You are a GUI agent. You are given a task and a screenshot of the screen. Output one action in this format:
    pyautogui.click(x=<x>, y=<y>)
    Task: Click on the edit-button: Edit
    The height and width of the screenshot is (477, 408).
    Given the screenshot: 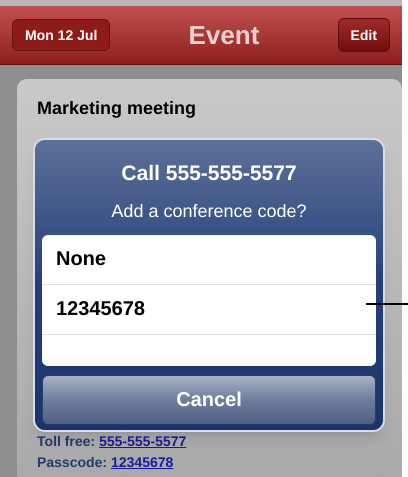 What is the action you would take?
    pyautogui.click(x=364, y=35)
    